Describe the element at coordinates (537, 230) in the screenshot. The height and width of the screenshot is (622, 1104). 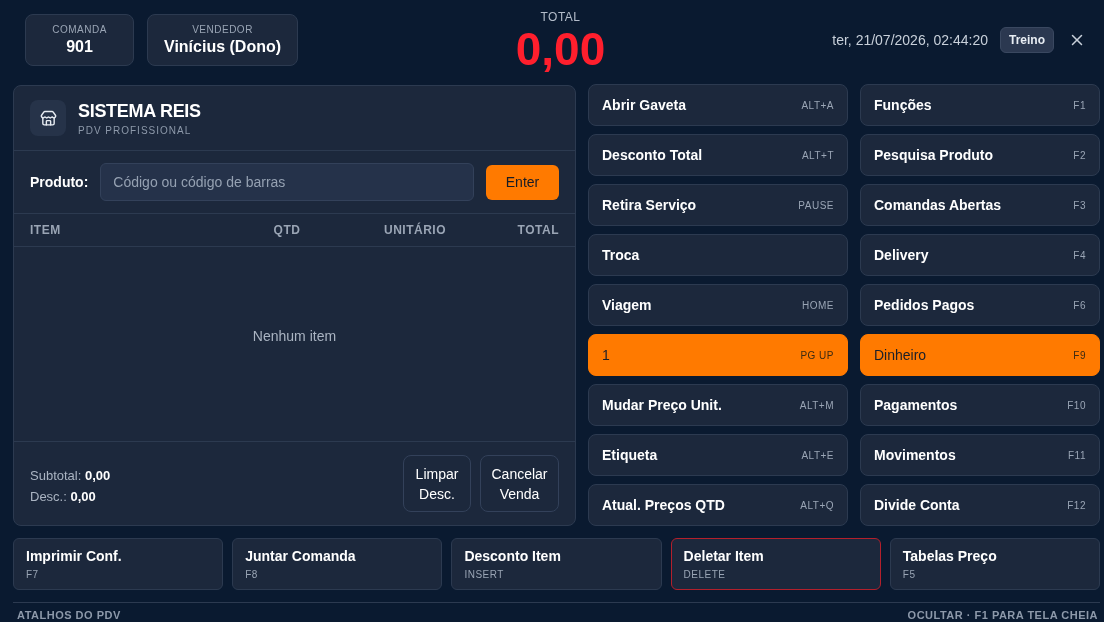
I see `column-header: TOTAL` at that location.